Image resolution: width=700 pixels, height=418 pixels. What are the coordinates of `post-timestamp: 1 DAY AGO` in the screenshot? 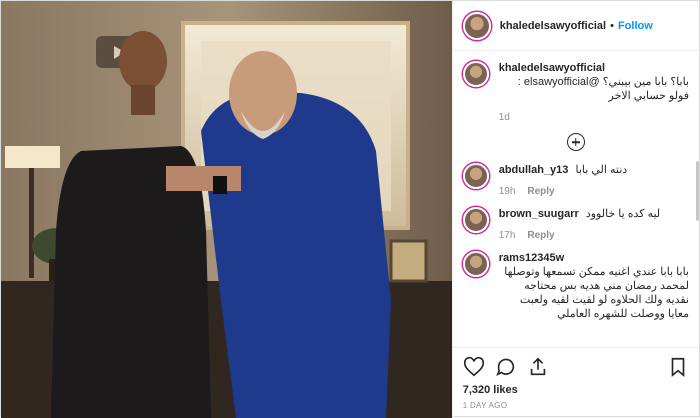 It's located at (485, 405).